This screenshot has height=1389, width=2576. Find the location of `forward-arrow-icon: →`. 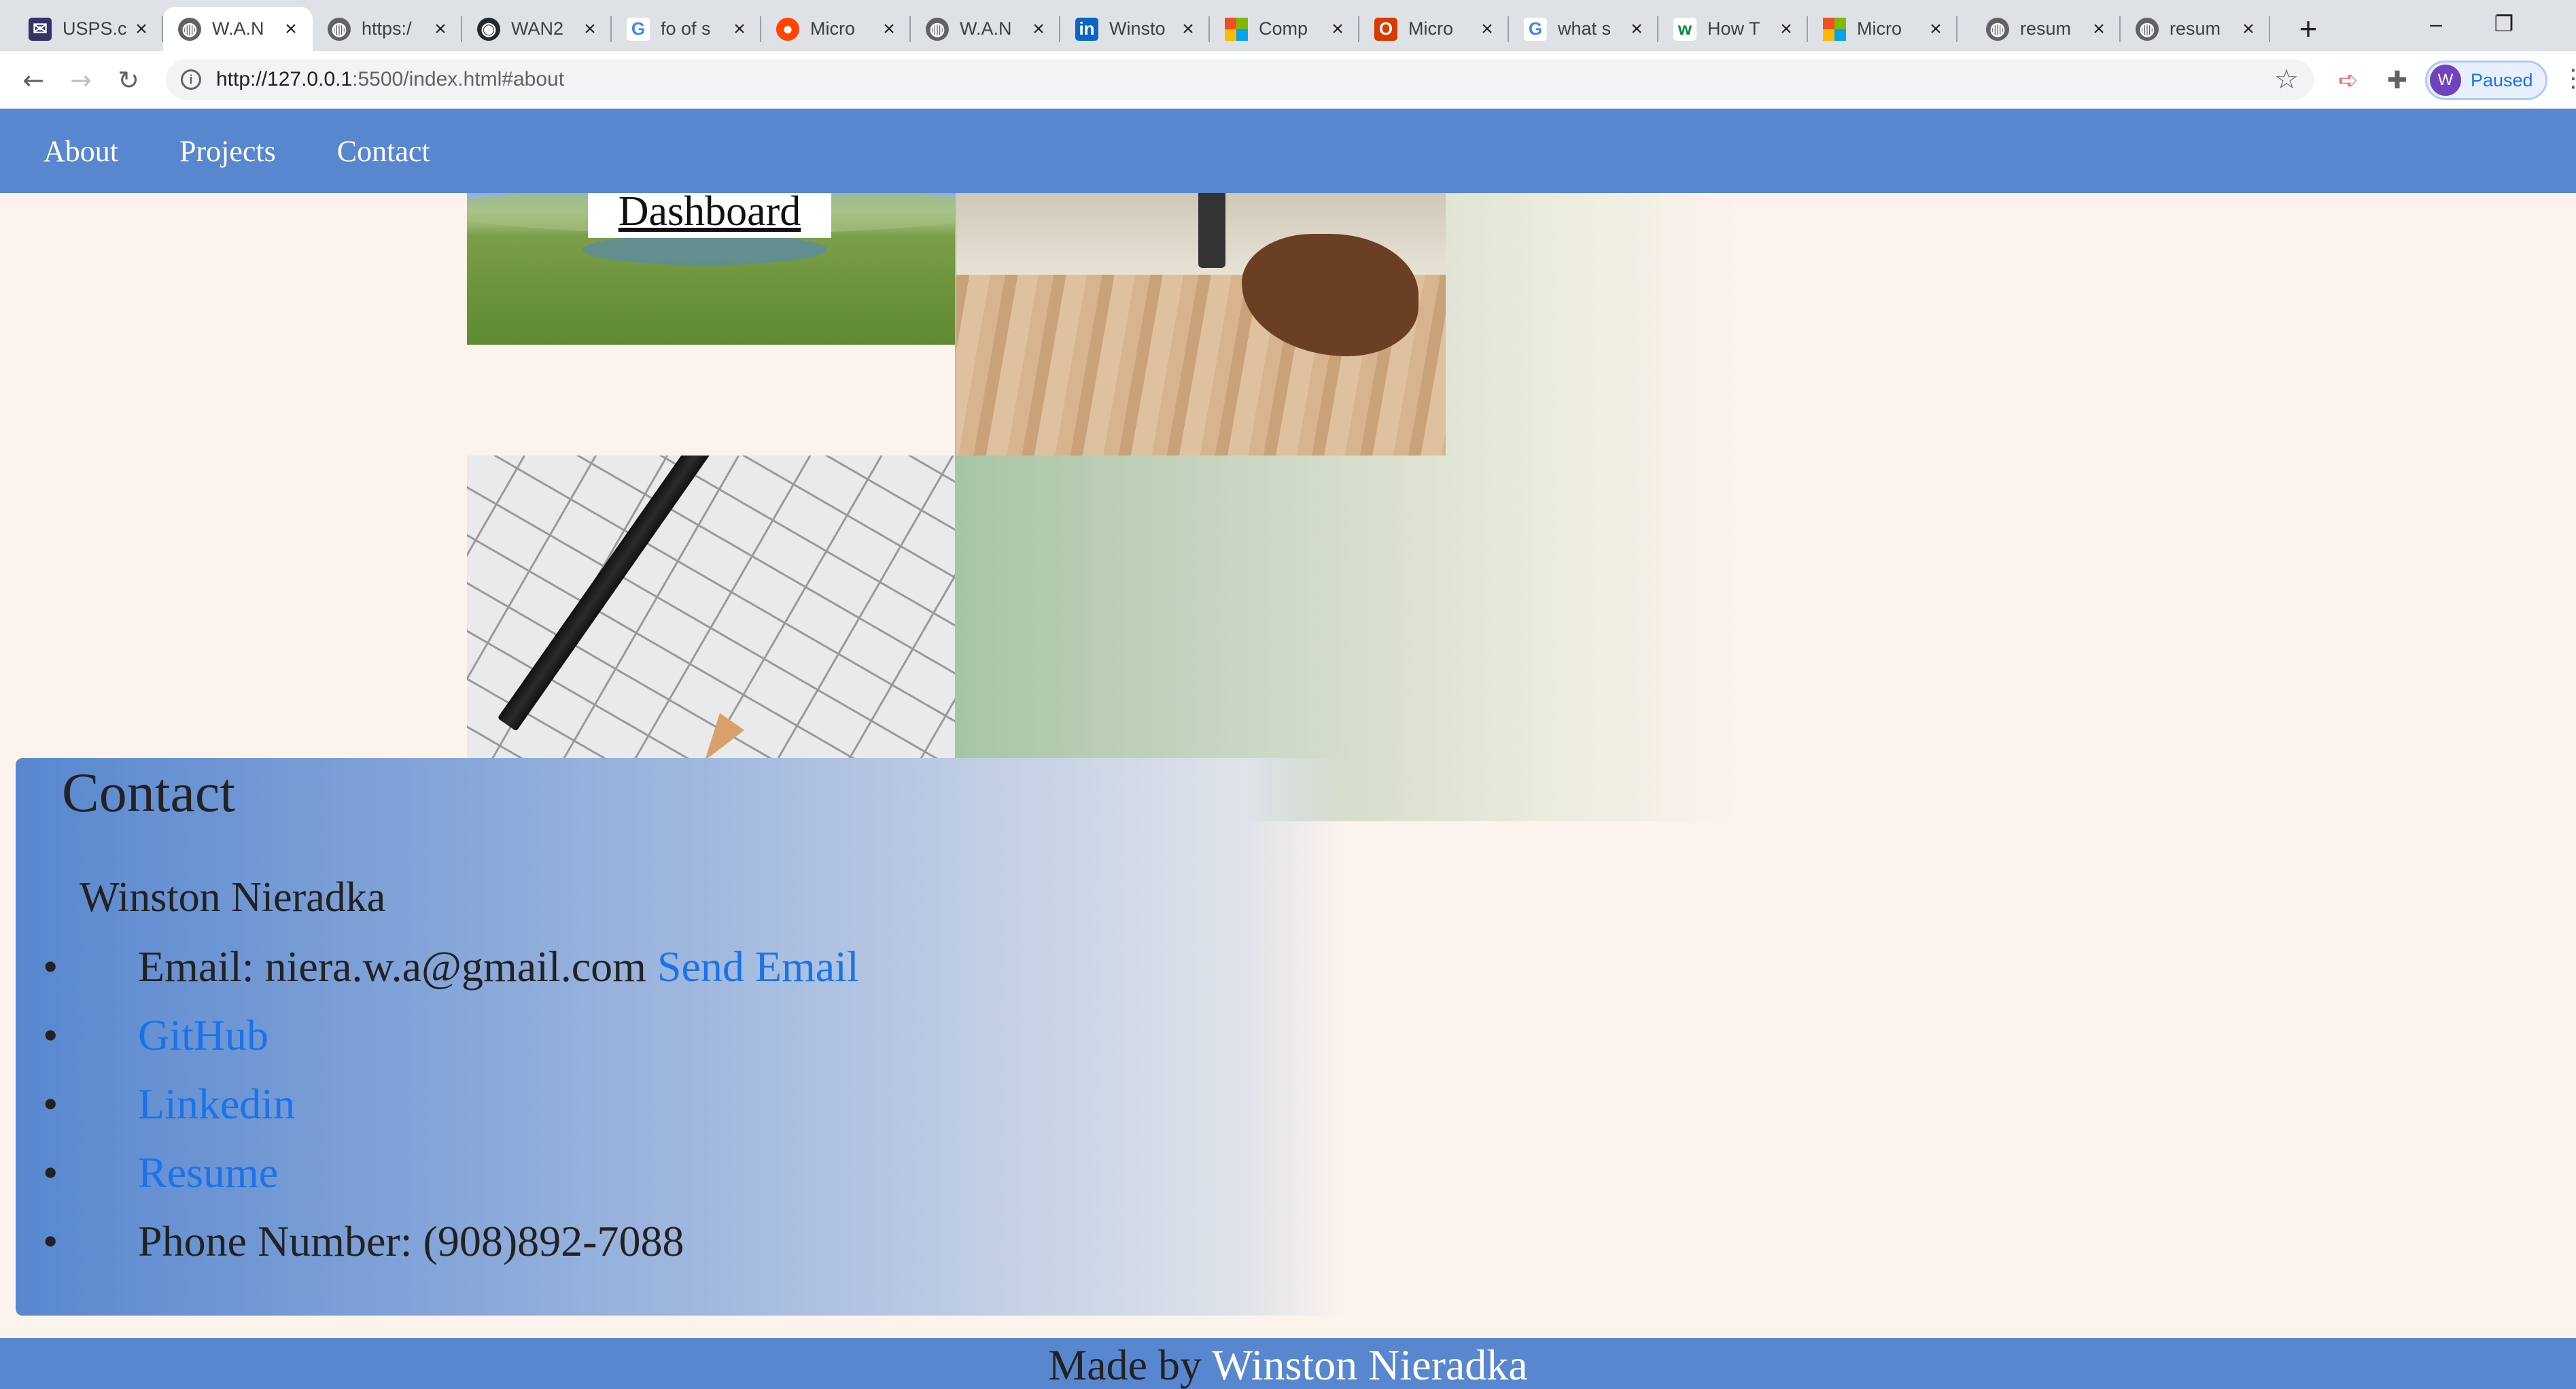

forward-arrow-icon: → is located at coordinates (81, 80).